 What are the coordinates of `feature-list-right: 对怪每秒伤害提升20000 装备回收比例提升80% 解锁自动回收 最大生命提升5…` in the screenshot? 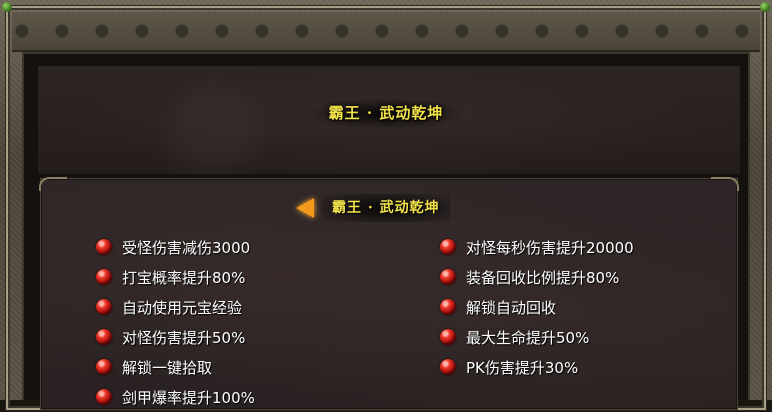 It's located at (537, 307).